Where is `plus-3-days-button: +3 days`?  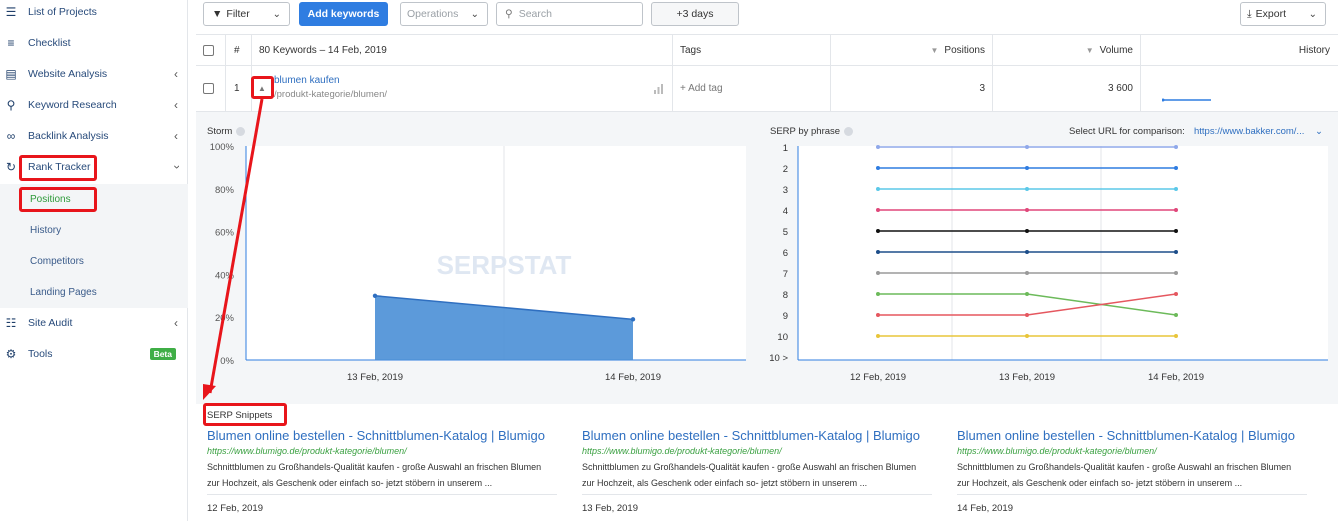 plus-3-days-button: +3 days is located at coordinates (695, 14).